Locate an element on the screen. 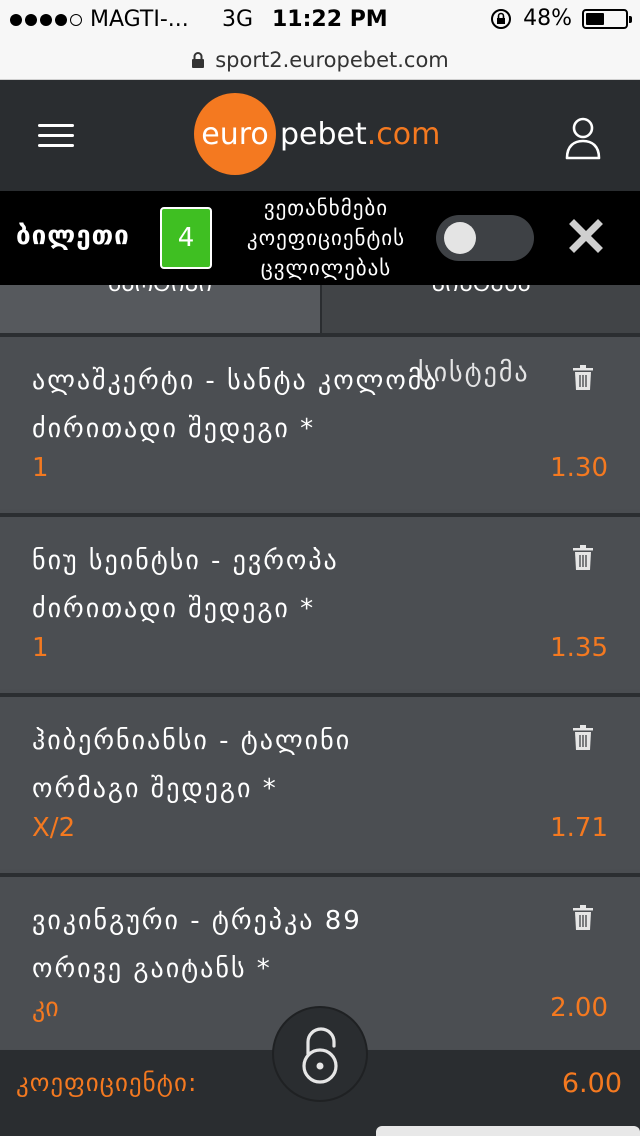 The image size is (640, 1136). bet-odds: 1.35 is located at coordinates (579, 648).